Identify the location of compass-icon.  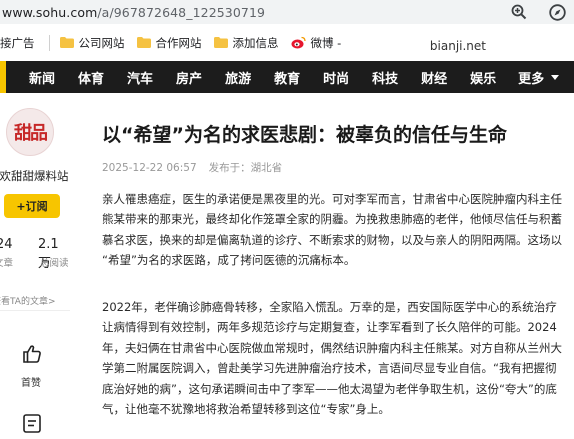
(557, 12).